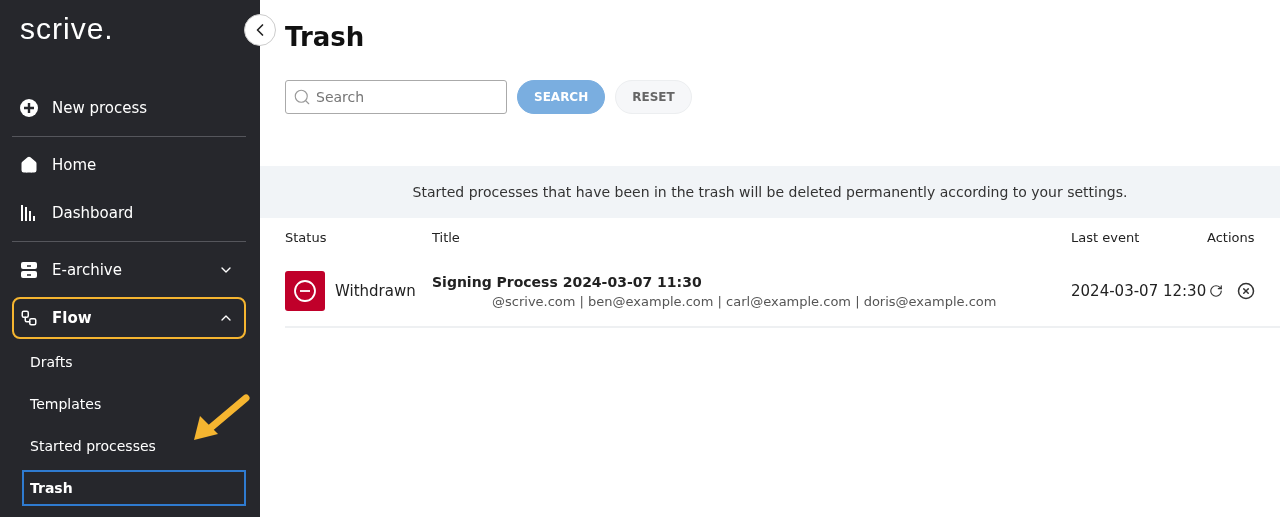 The height and width of the screenshot is (517, 1280). What do you see at coordinates (29, 213) in the screenshot?
I see `bar-chart-icon` at bounding box center [29, 213].